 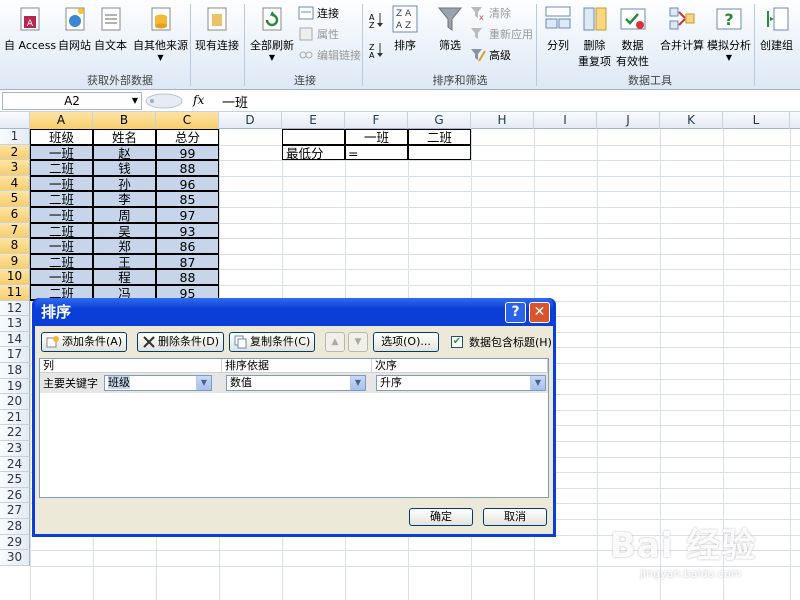 What do you see at coordinates (461, 383) in the screenshot?
I see `sort-order-select: 升序 ▼` at bounding box center [461, 383].